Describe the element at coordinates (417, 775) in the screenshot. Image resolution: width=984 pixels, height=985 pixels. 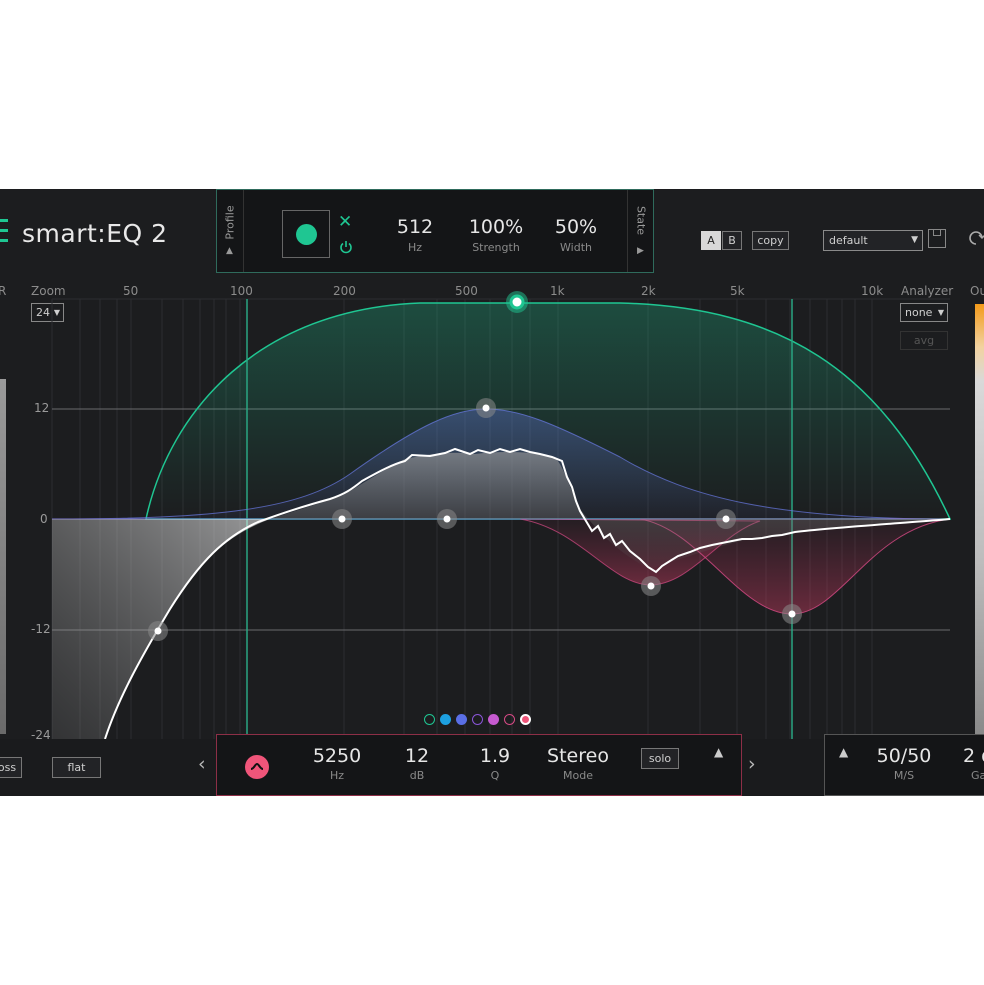
I see `band-gain-label: dB` at that location.